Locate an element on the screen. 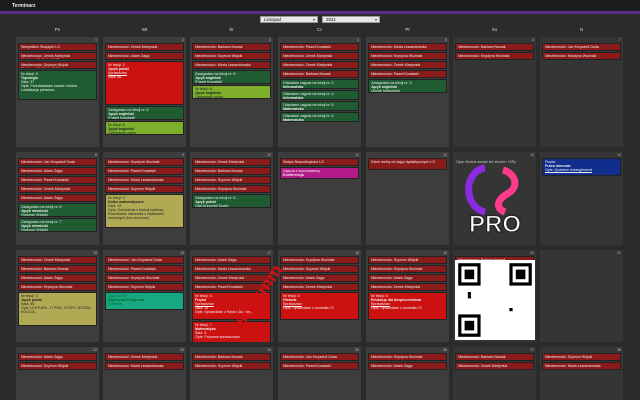 Image resolution: width=640 pixels, height=400 pixels. year-select: 2021 ▾ is located at coordinates (351, 19).